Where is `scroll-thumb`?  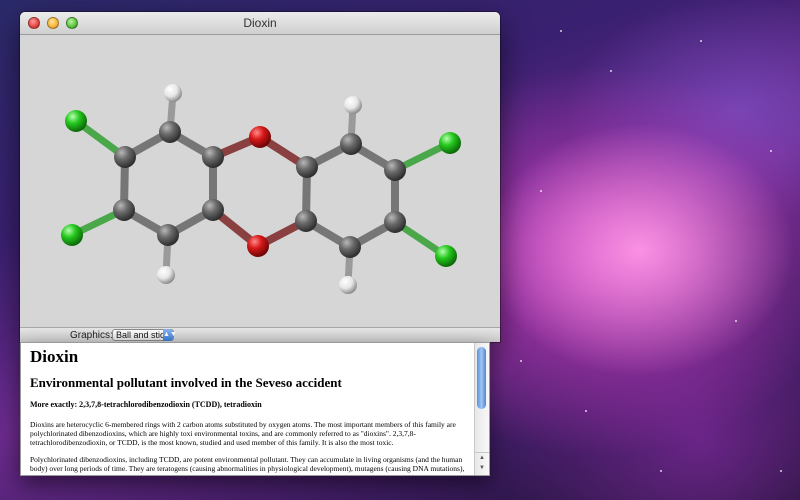
scroll-thumb is located at coordinates (481, 378).